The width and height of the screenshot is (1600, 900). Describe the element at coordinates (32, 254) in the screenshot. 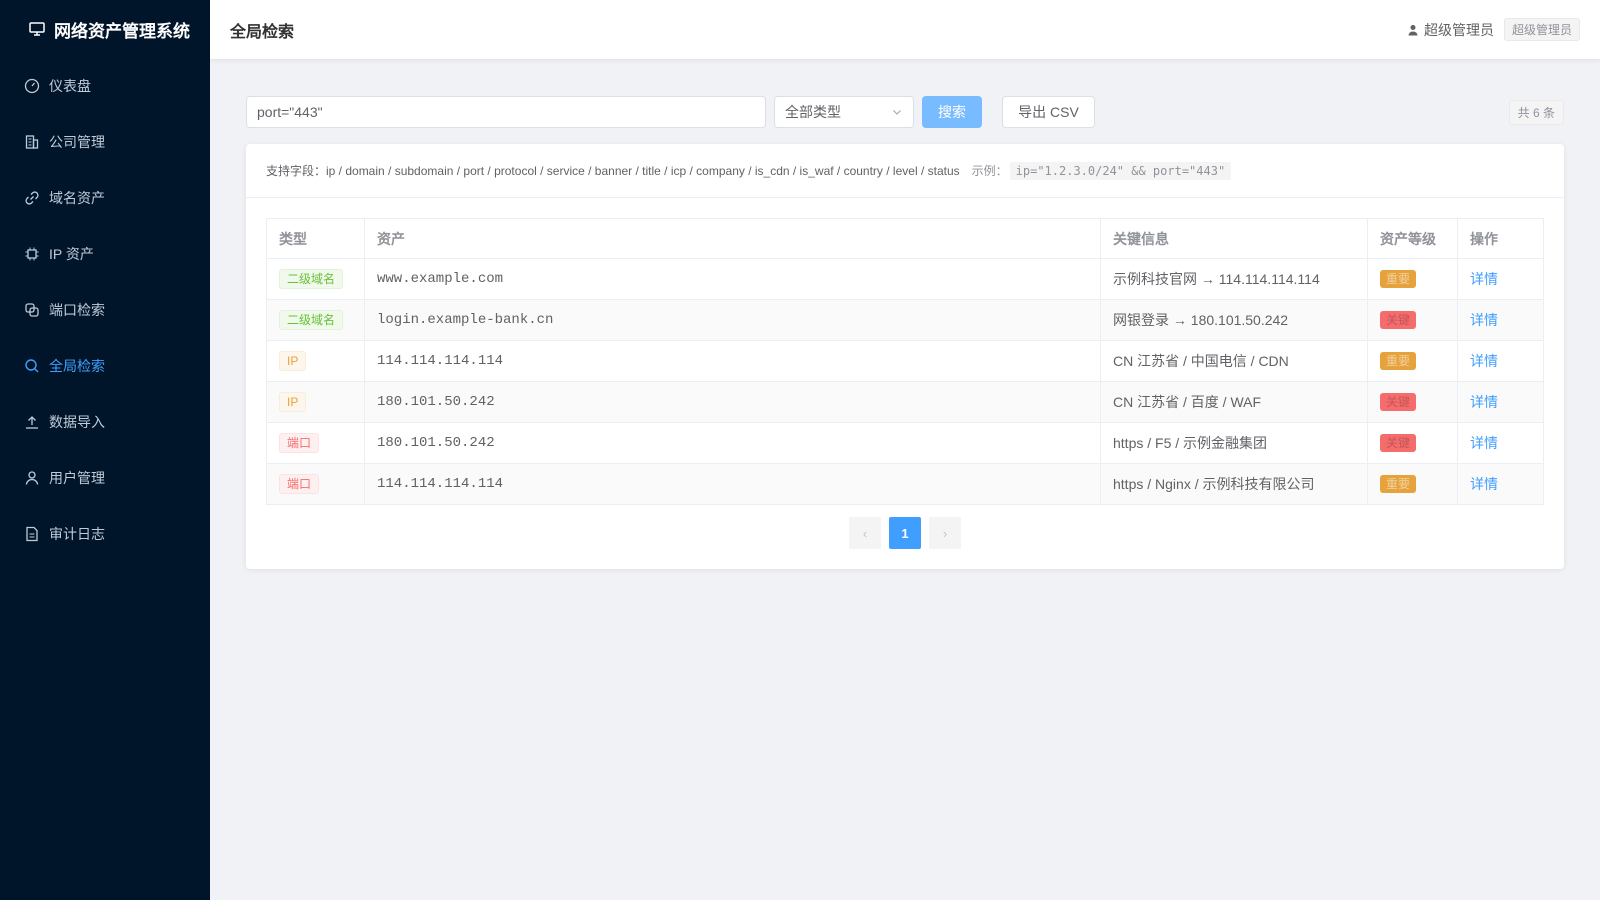

I see `chip-icon` at that location.